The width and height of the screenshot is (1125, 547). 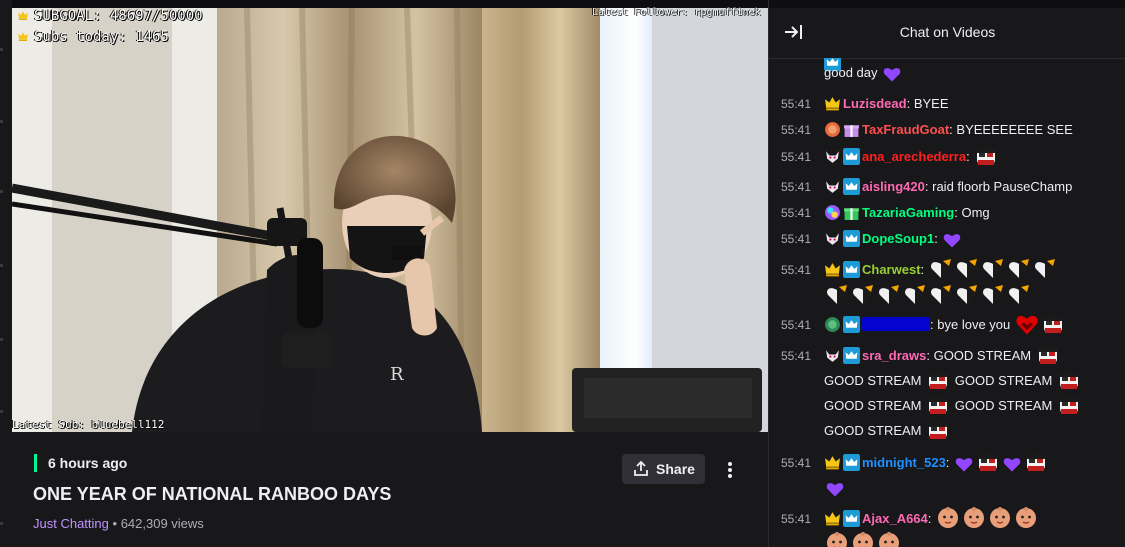 I want to click on chat-title: Chat on Videos, so click(x=947, y=32).